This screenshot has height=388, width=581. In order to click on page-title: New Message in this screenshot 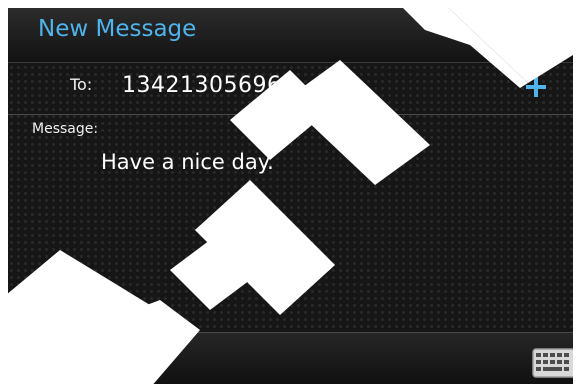, I will do `click(117, 29)`.